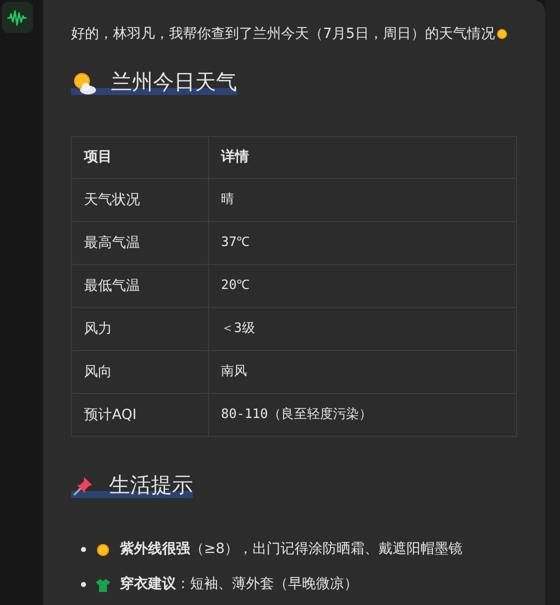  Describe the element at coordinates (140, 286) in the screenshot. I see `table-cell: 最低气温` at that location.